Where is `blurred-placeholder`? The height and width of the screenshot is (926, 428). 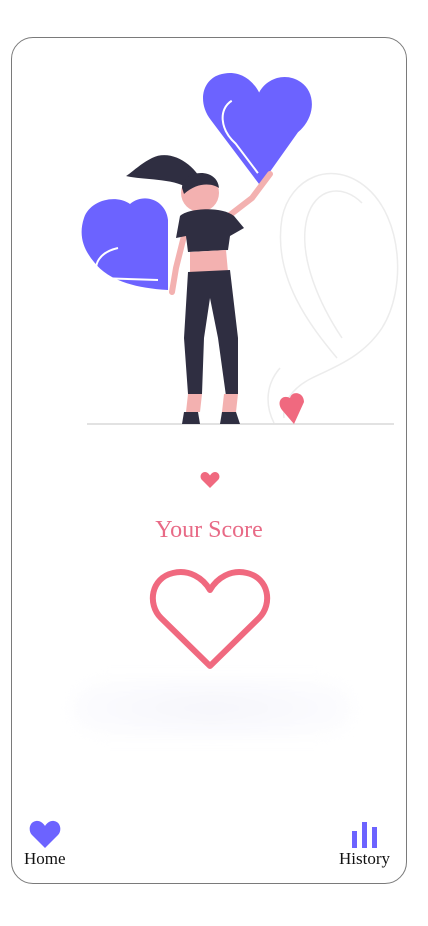
blurred-placeholder is located at coordinates (212, 708).